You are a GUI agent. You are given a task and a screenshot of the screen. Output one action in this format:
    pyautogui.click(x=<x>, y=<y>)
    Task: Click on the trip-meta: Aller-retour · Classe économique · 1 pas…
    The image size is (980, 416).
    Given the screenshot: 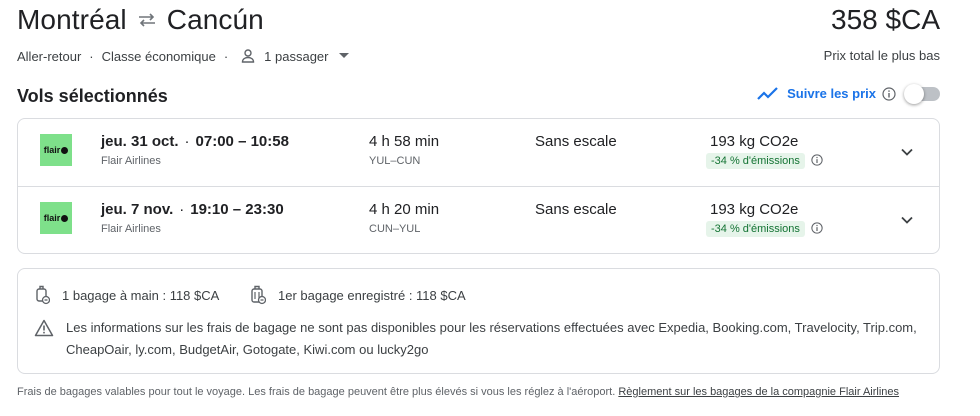 What is the action you would take?
    pyautogui.click(x=183, y=56)
    